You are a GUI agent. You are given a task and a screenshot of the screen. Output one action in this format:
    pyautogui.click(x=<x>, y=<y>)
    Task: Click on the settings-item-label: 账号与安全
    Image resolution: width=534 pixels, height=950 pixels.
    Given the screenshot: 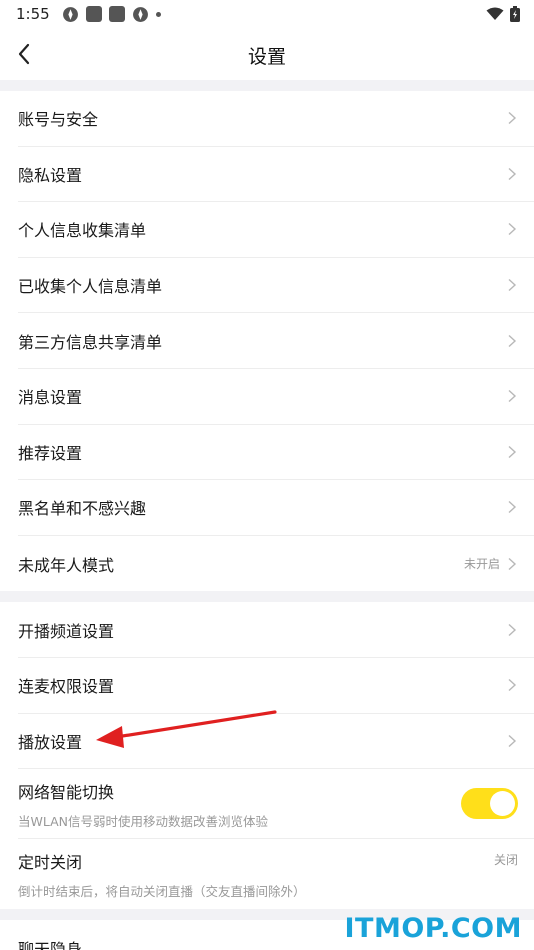 What is the action you would take?
    pyautogui.click(x=58, y=120)
    